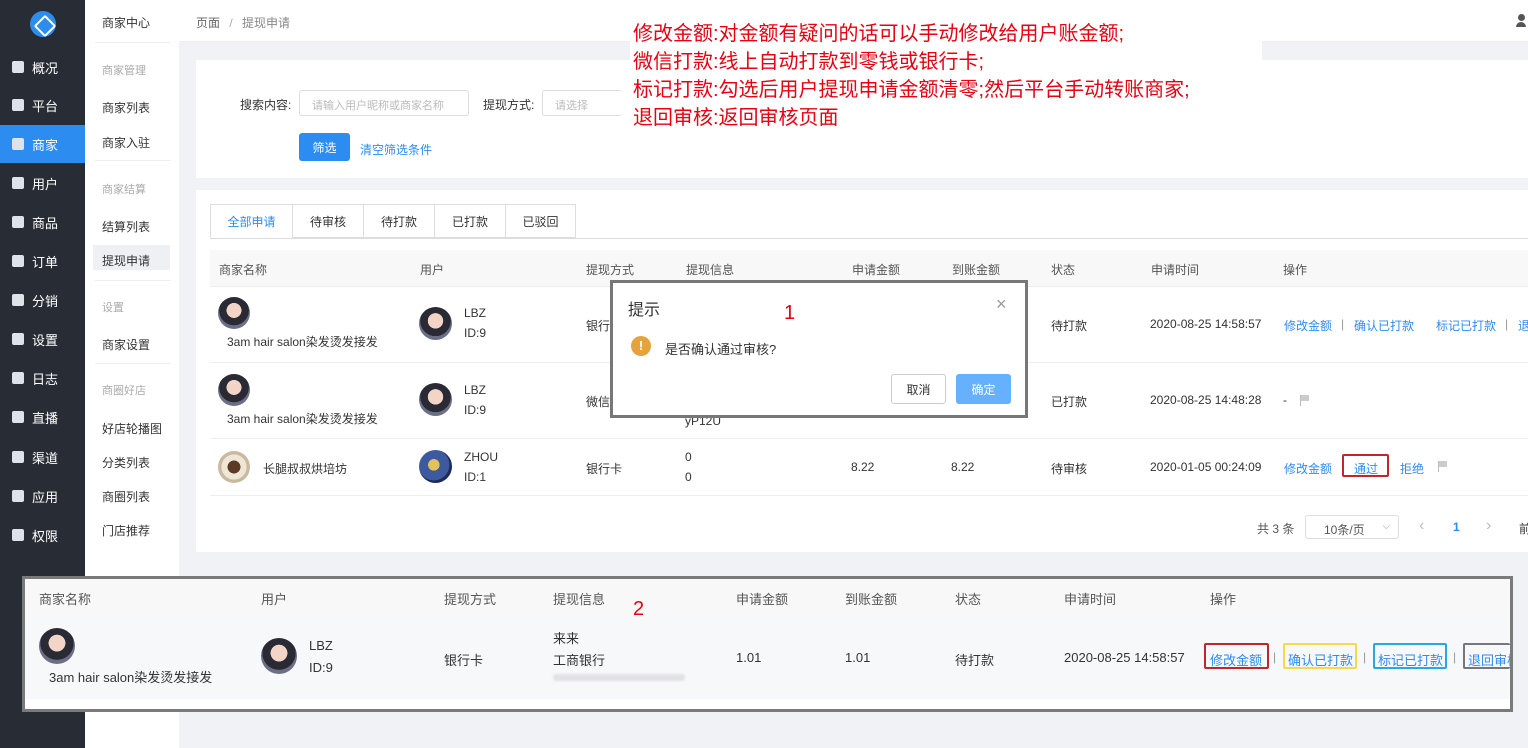  Describe the element at coordinates (266, 105) in the screenshot. I see `search-label: 搜索内容:` at that location.